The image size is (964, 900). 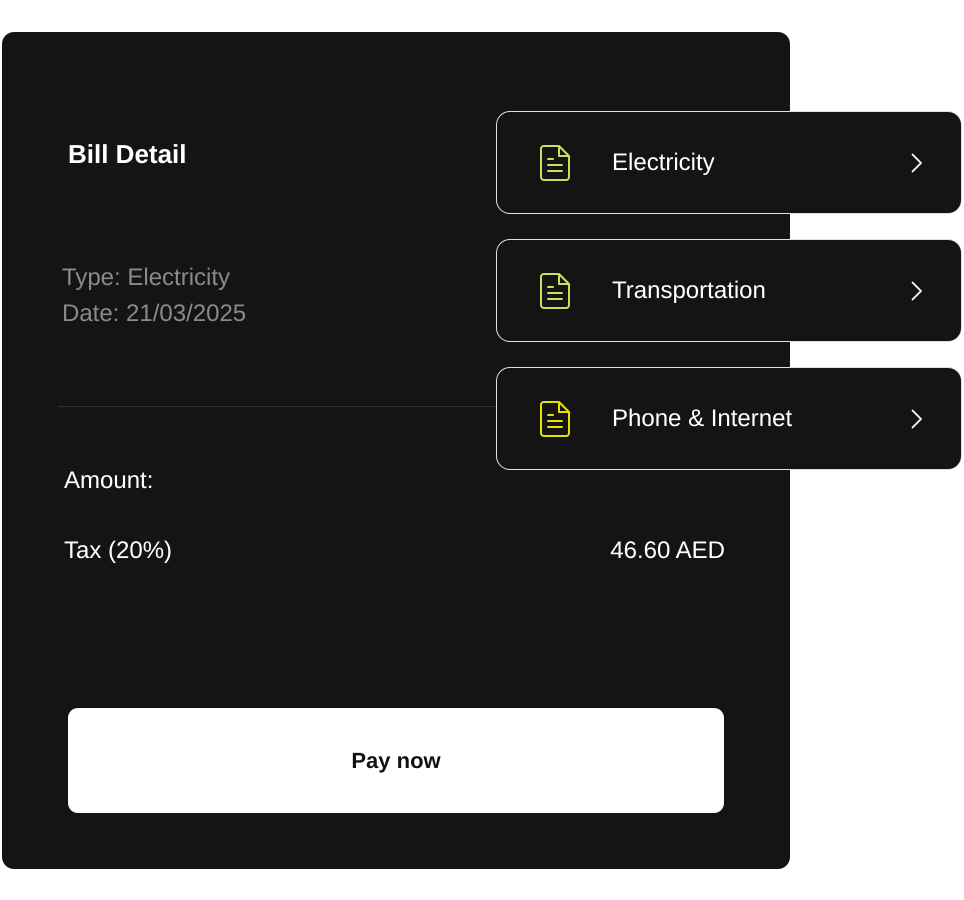 I want to click on pay-now-button: Pay now, so click(x=396, y=760).